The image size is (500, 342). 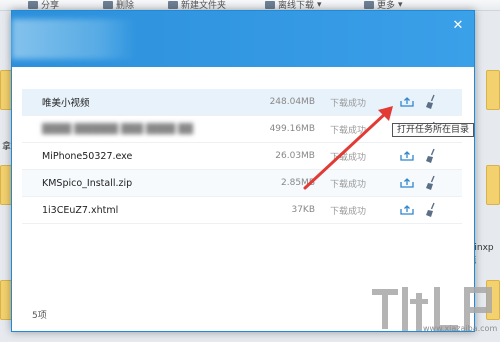 I want to click on watermark-url: www.xiazaiba.com, so click(x=460, y=328).